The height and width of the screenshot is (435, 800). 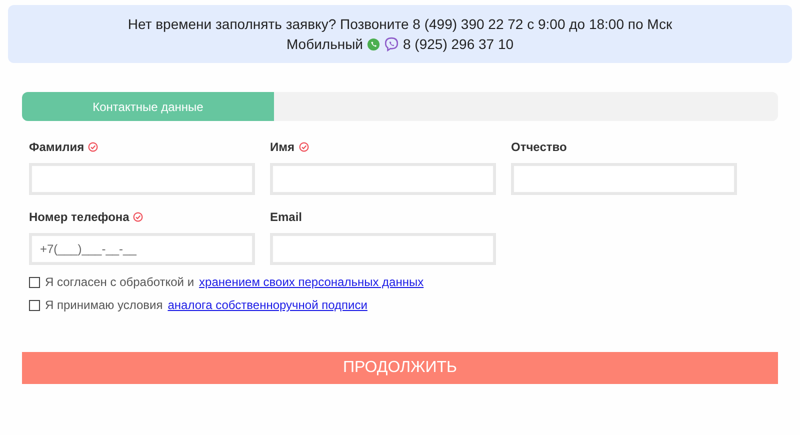 I want to click on field-label: Номер телефона, so click(x=79, y=217).